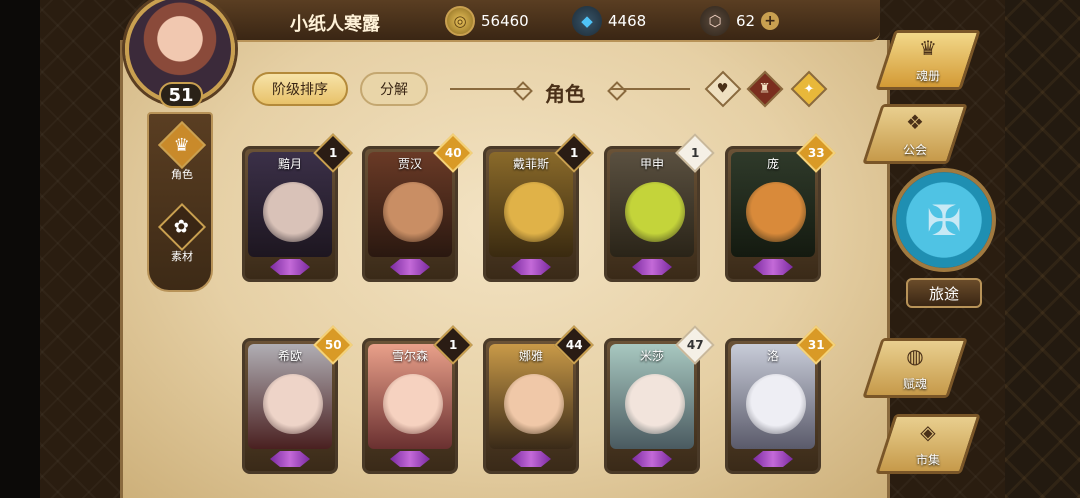 The width and height of the screenshot is (1080, 498). What do you see at coordinates (394, 89) in the screenshot?
I see `decompose-button: 分解` at bounding box center [394, 89].